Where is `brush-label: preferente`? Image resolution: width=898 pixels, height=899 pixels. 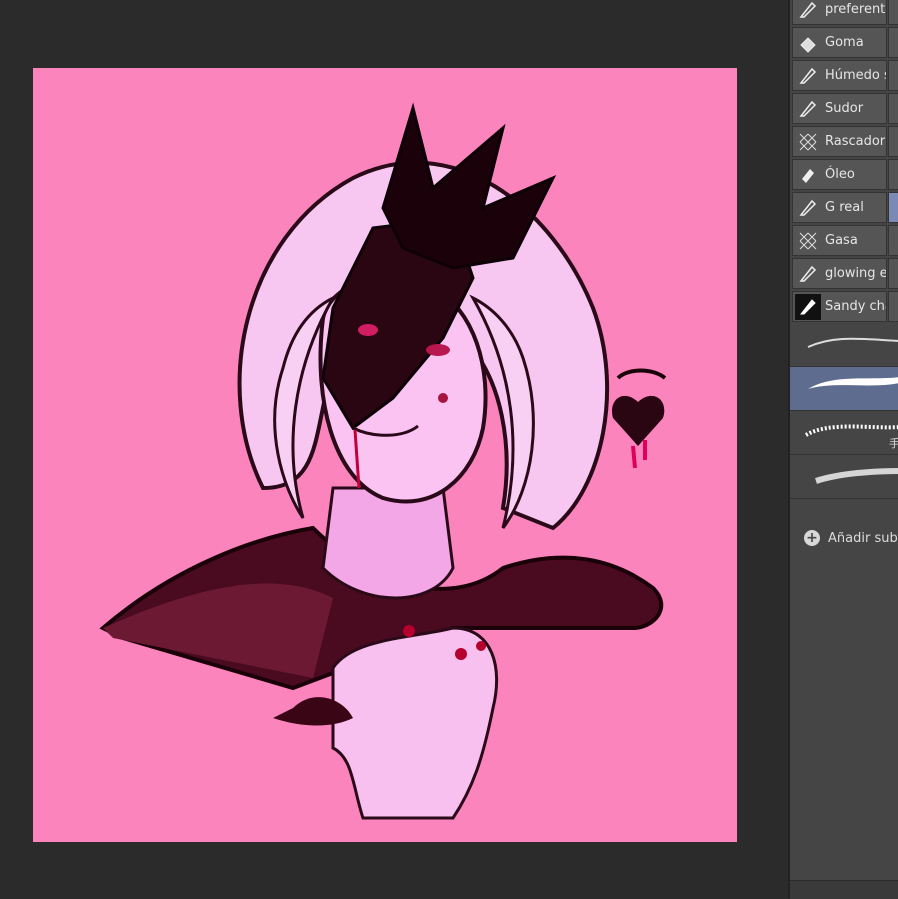
brush-label: preferente is located at coordinates (856, 9).